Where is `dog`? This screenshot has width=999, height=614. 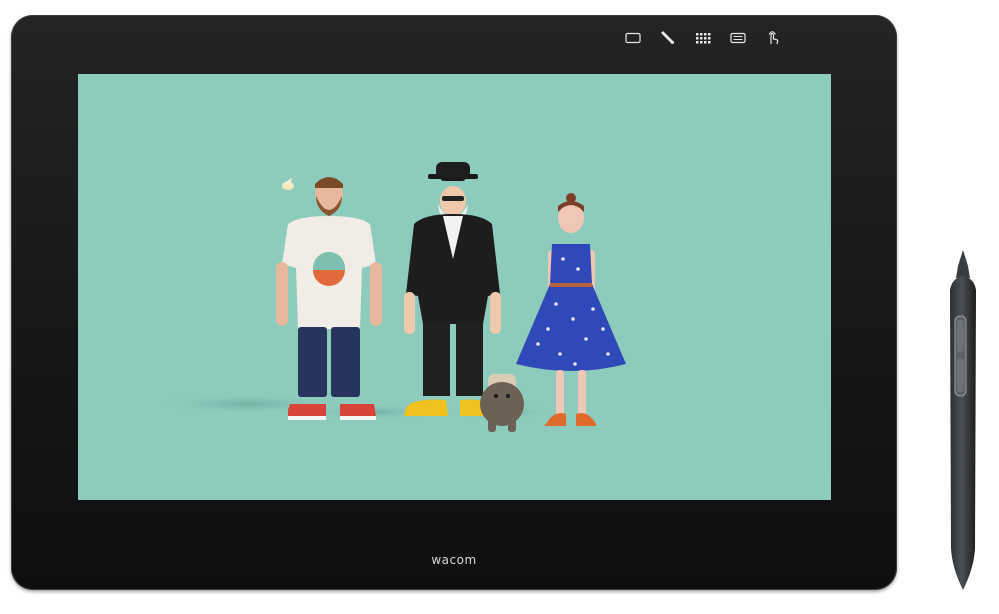
dog is located at coordinates (502, 403).